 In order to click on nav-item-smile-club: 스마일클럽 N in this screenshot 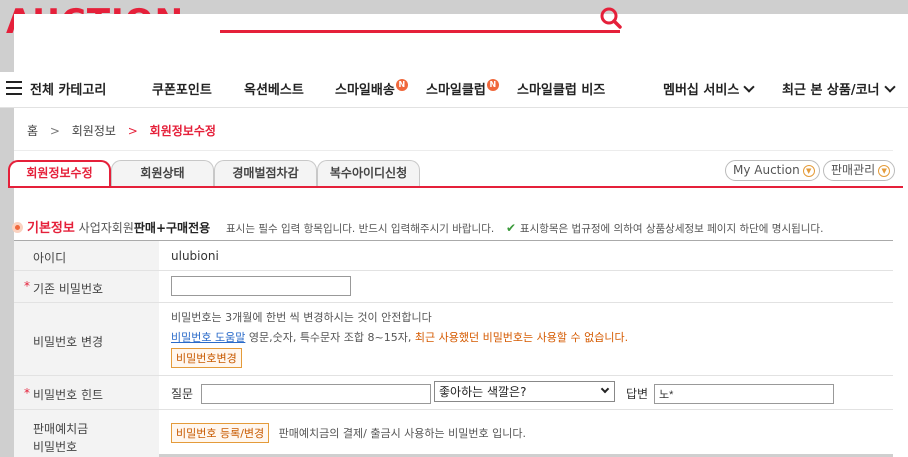, I will do `click(462, 88)`.